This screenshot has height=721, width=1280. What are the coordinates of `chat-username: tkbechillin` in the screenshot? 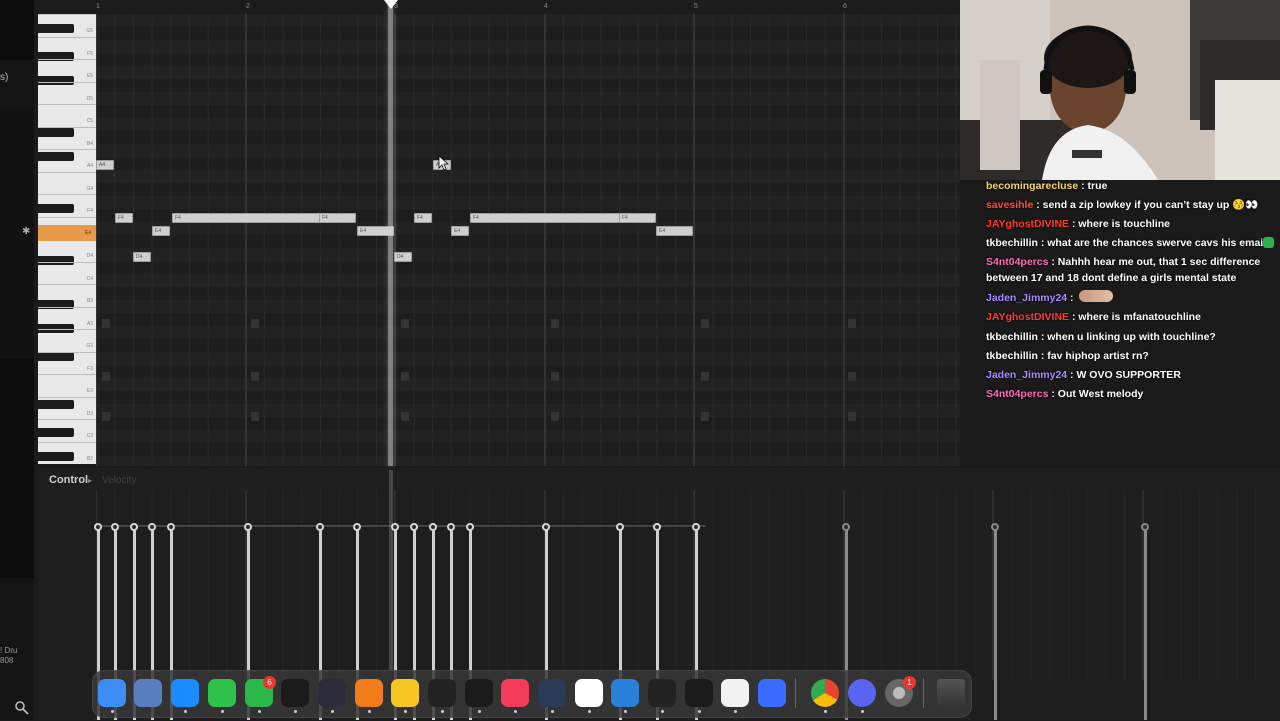 It's located at (1012, 337).